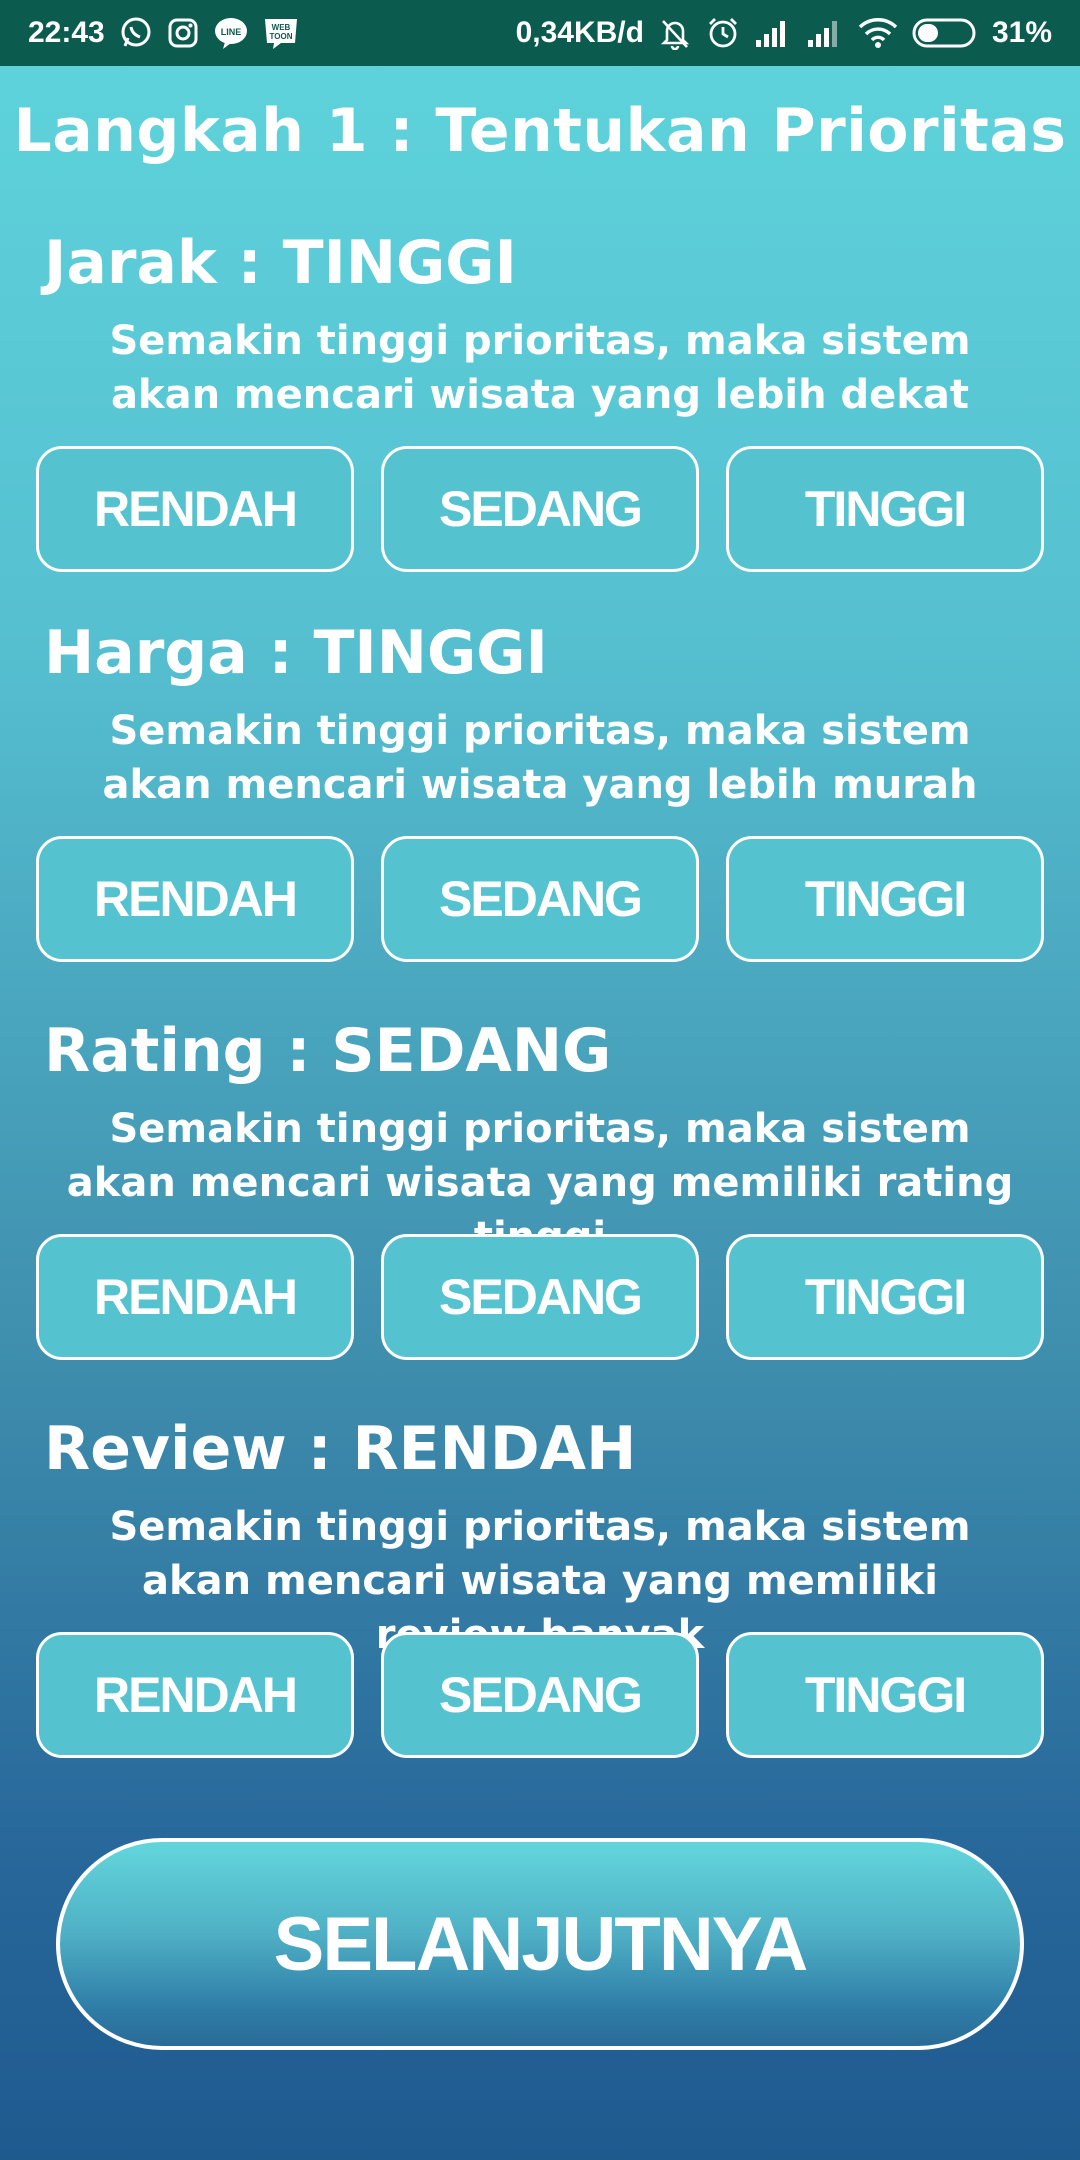  I want to click on rating-sedang-button: SEDANG, so click(540, 1297).